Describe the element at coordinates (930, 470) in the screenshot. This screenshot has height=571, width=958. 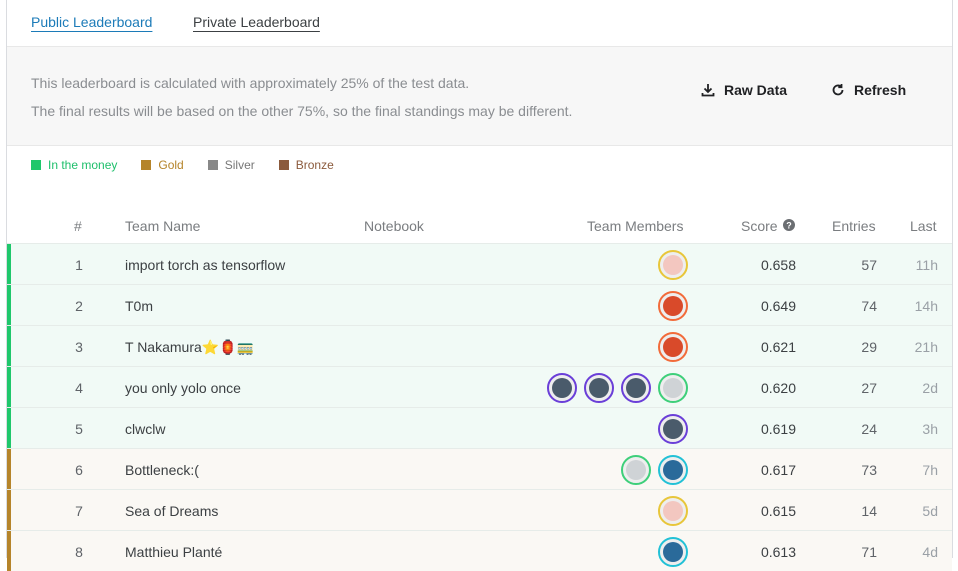
I see `last-cell: 7h` at that location.